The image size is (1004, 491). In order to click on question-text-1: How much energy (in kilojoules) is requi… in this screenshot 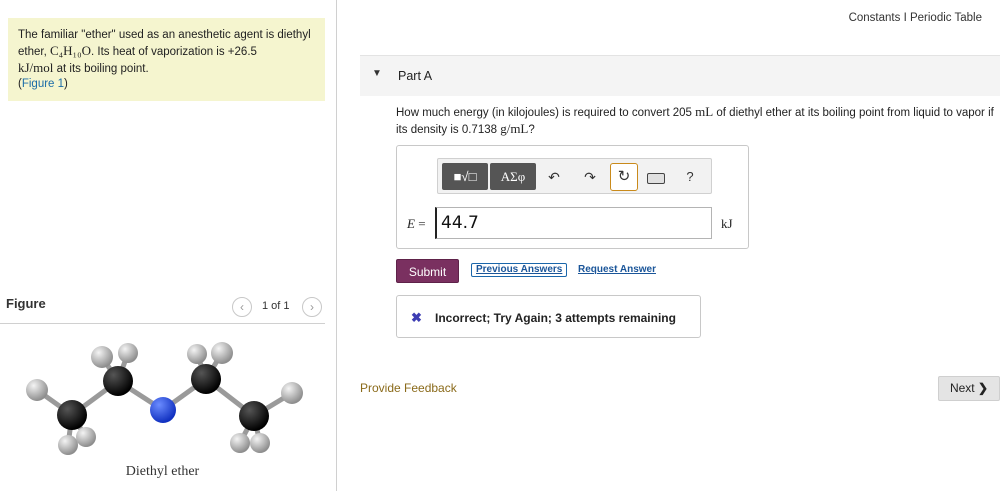, I will do `click(546, 113)`.